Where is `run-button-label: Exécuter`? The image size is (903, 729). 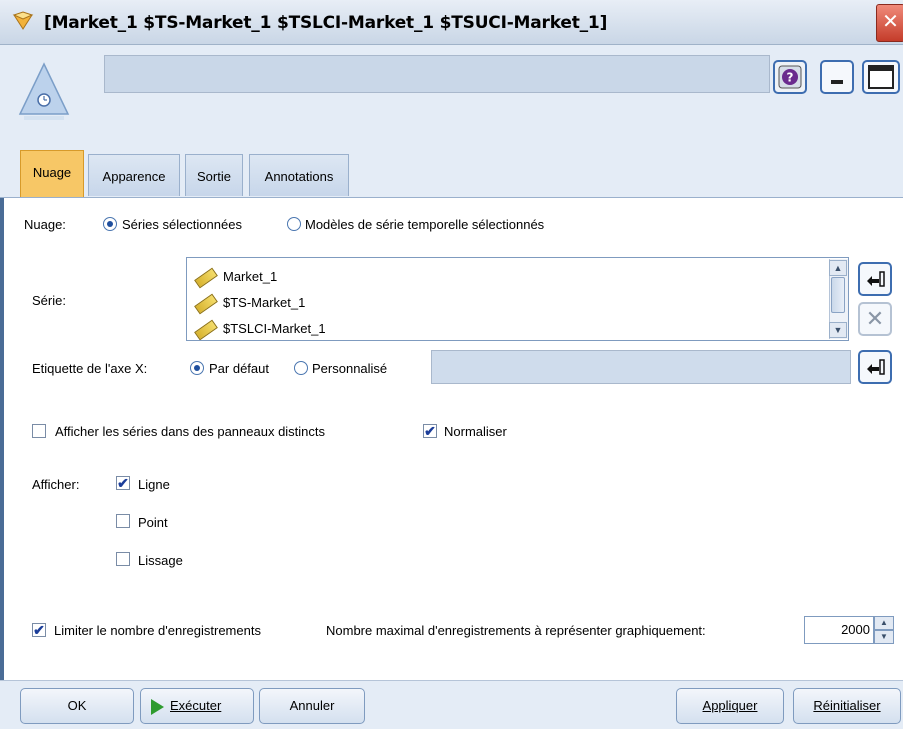
run-button-label: Exécuter is located at coordinates (196, 705).